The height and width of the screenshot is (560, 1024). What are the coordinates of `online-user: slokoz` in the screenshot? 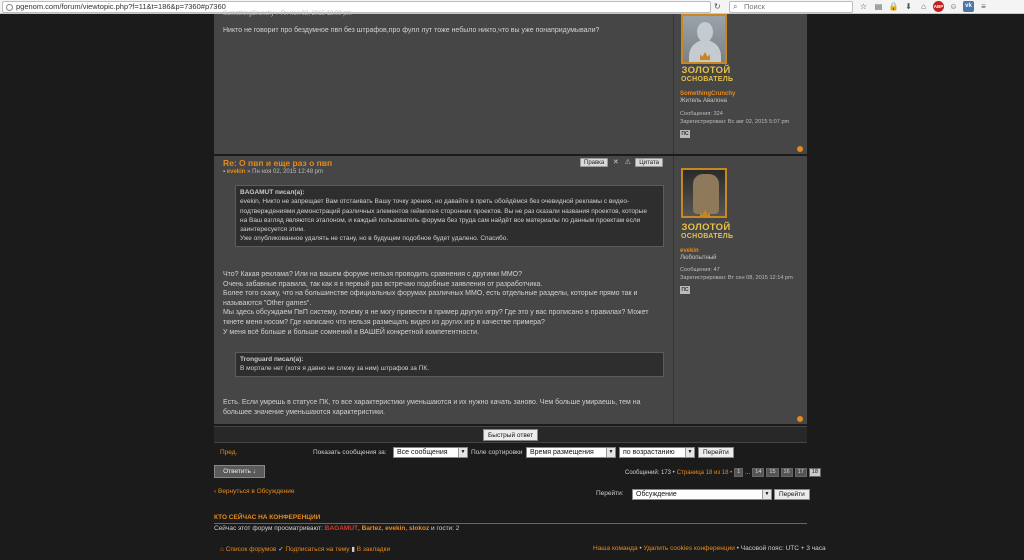 It's located at (419, 528).